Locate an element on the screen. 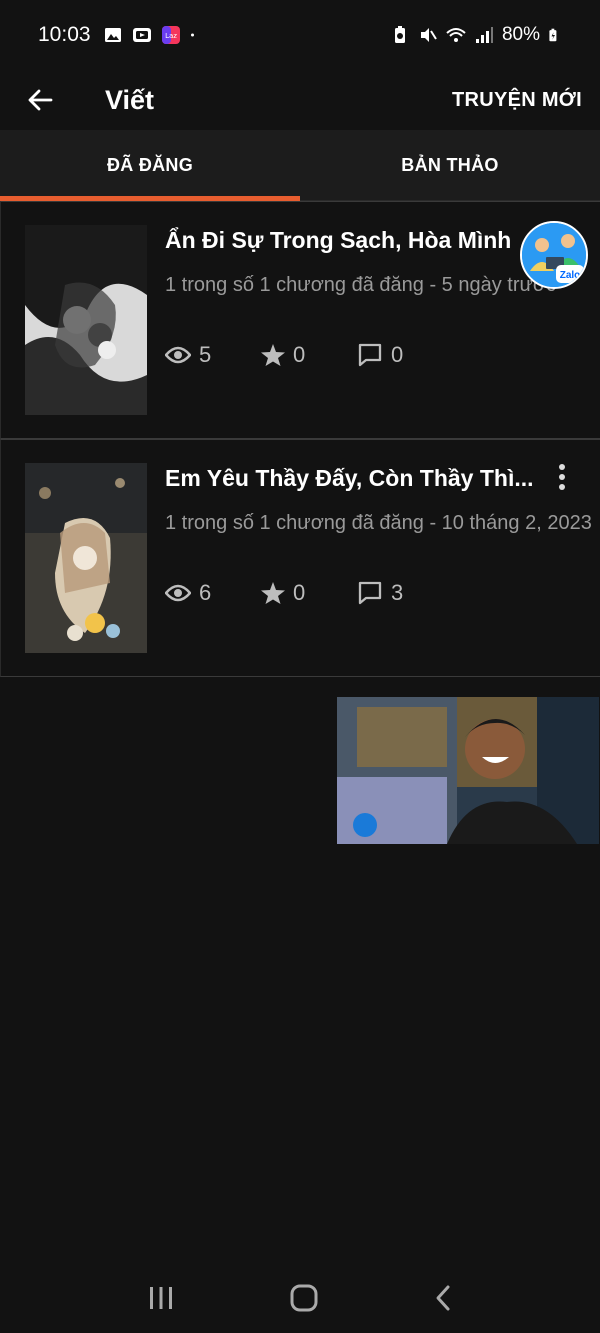  app-bar: Viết TRUYỆN MỚI is located at coordinates (300, 100).